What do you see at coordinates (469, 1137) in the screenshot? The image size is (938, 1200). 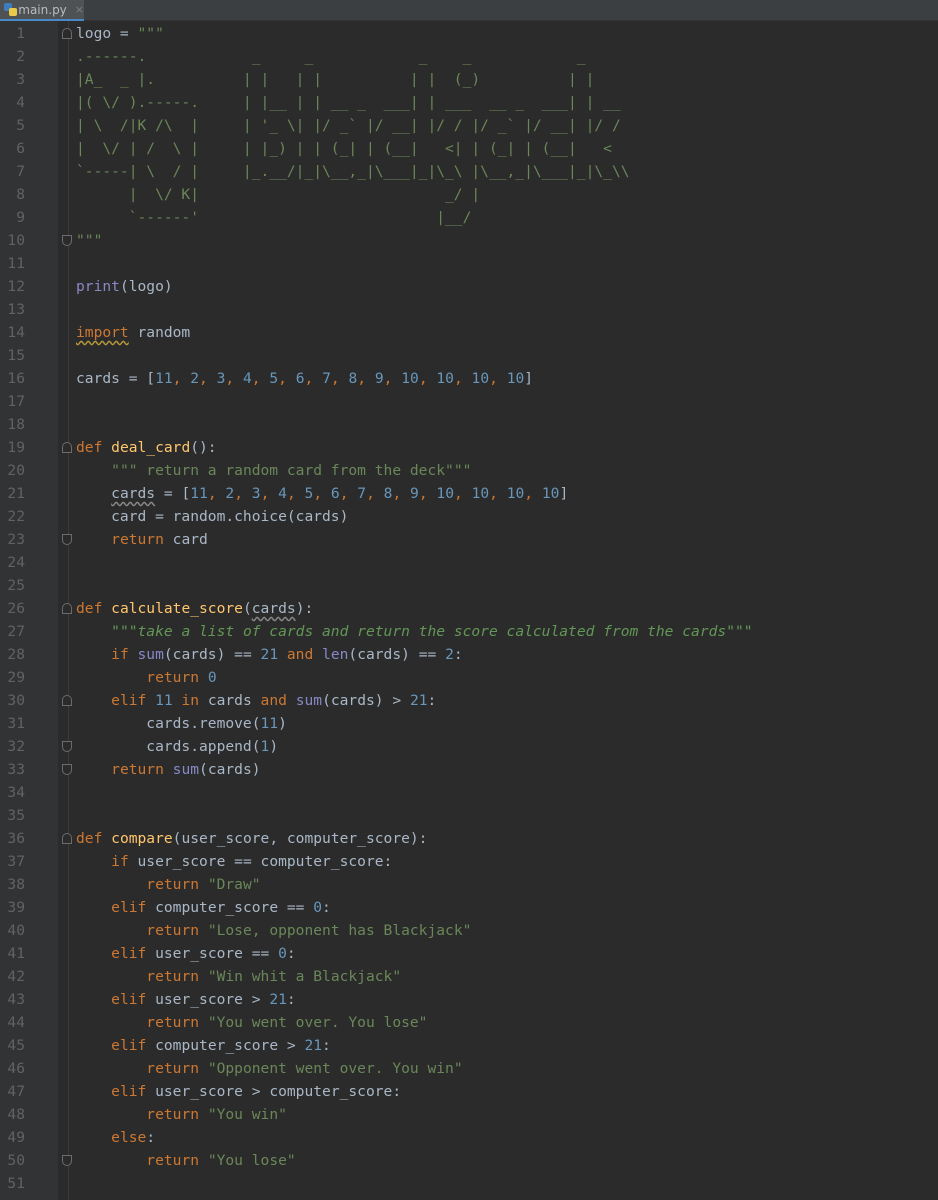 I see `code-line: 49 else:` at bounding box center [469, 1137].